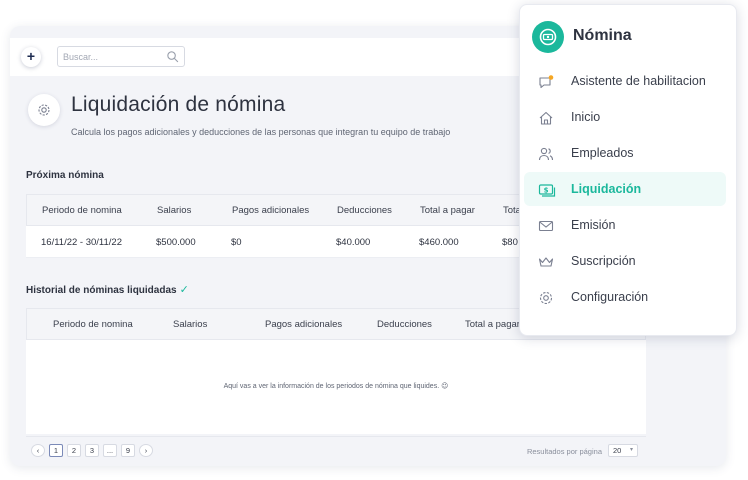 The width and height of the screenshot is (748, 480). What do you see at coordinates (546, 118) in the screenshot?
I see `home-icon` at bounding box center [546, 118].